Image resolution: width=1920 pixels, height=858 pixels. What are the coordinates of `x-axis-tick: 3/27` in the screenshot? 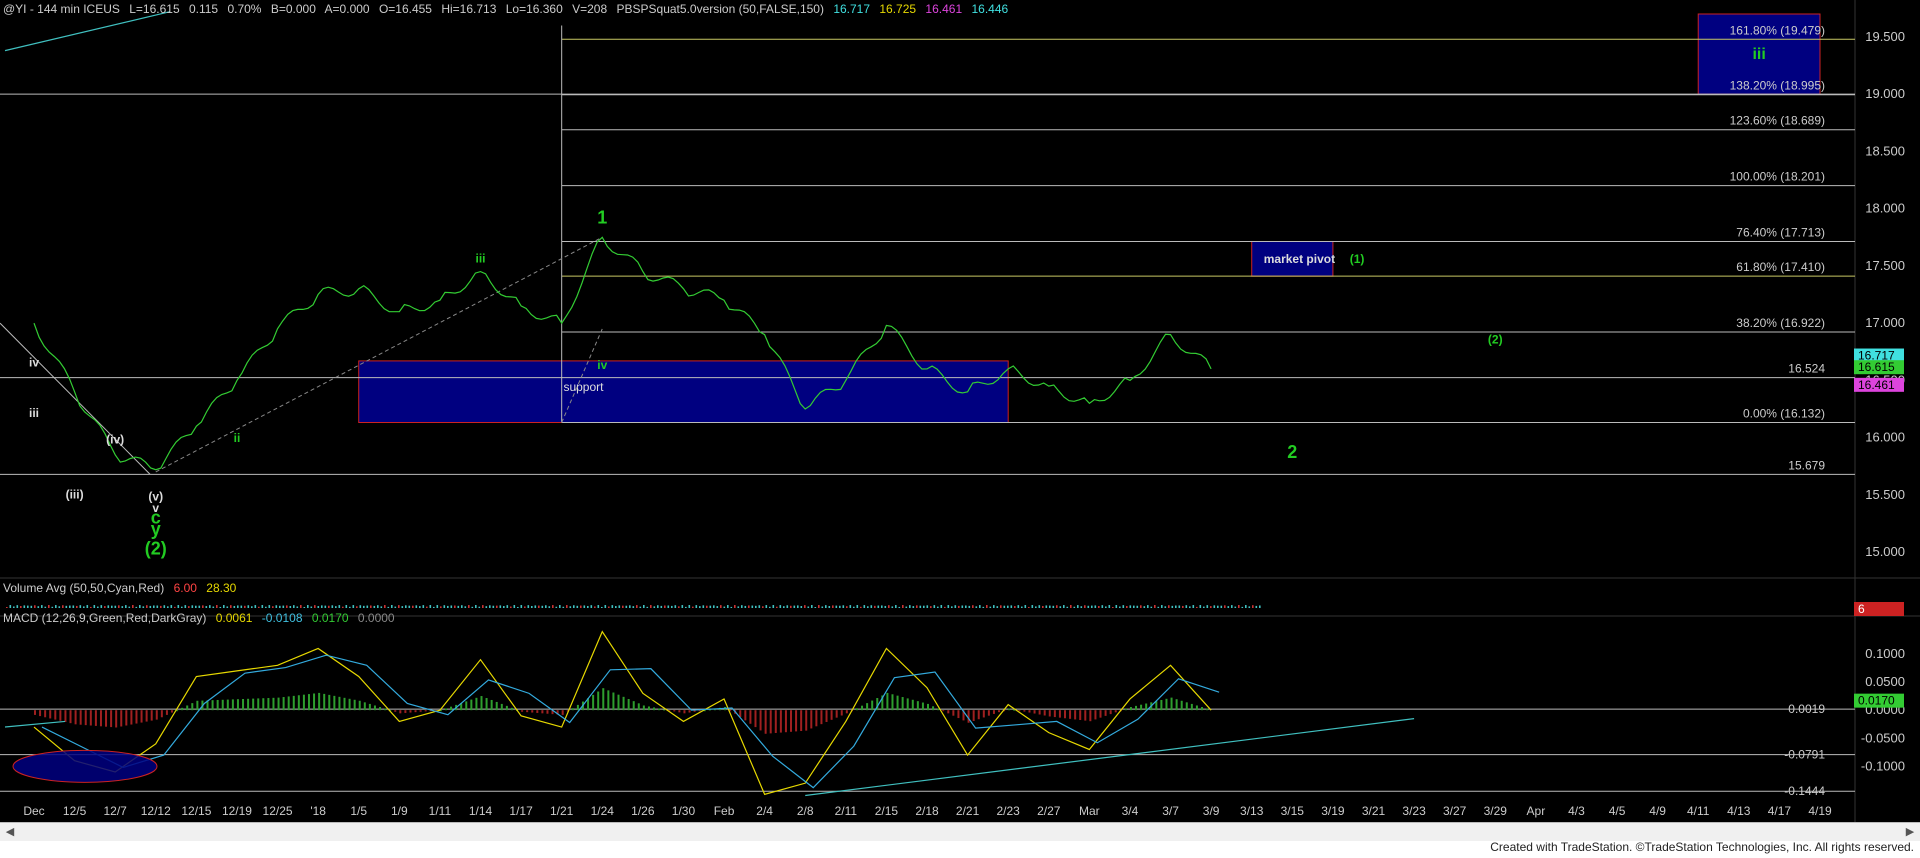 It's located at (1455, 811).